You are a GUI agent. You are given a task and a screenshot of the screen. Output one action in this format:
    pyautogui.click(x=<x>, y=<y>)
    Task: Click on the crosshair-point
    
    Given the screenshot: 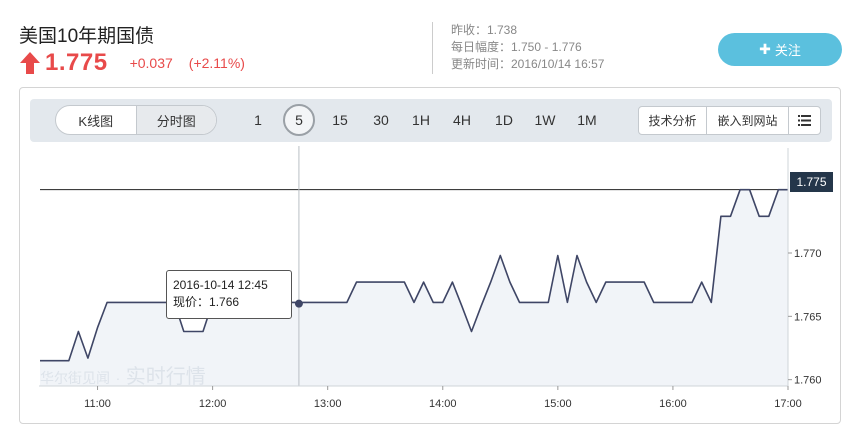 What is the action you would take?
    pyautogui.click(x=298, y=303)
    